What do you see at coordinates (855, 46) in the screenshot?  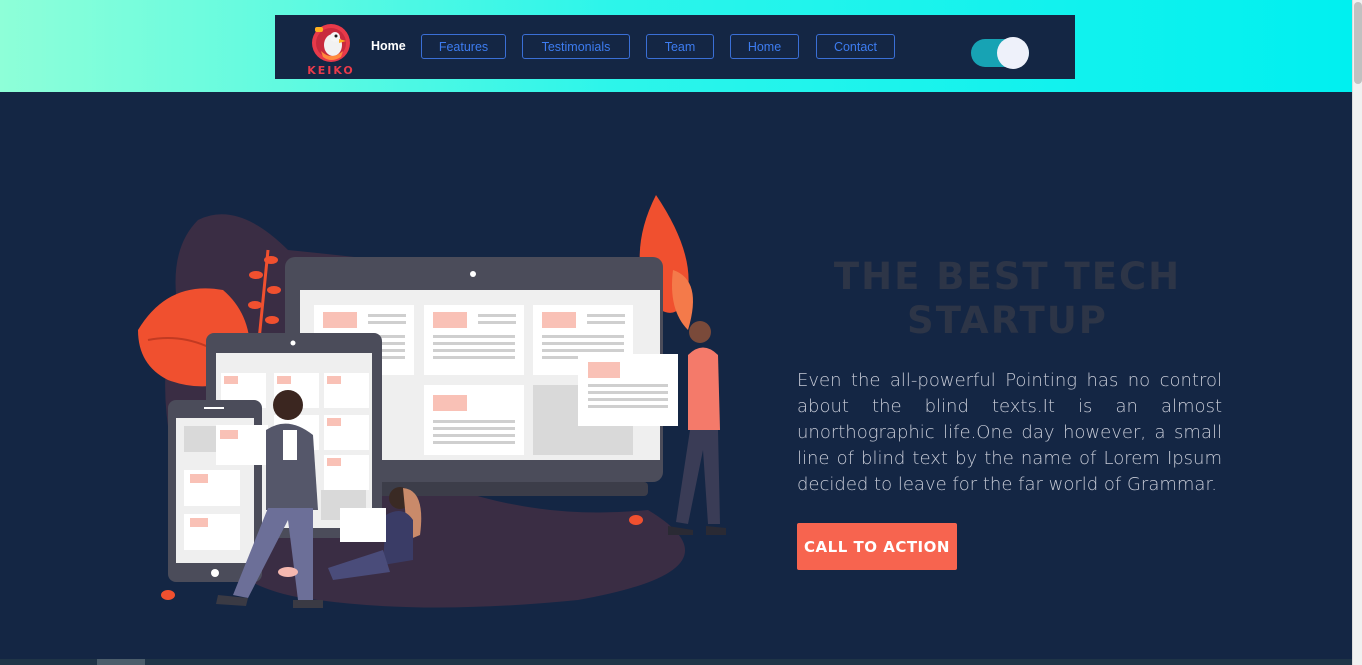 I see `nav-contact-button: Contact` at bounding box center [855, 46].